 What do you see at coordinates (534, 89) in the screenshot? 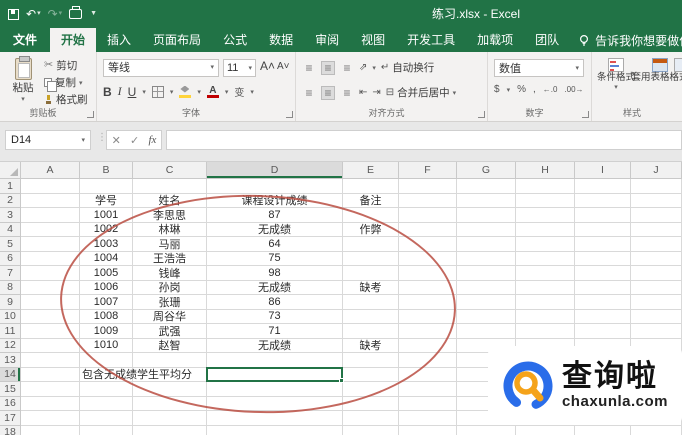
I see `comma-format-icon: ,` at bounding box center [534, 89].